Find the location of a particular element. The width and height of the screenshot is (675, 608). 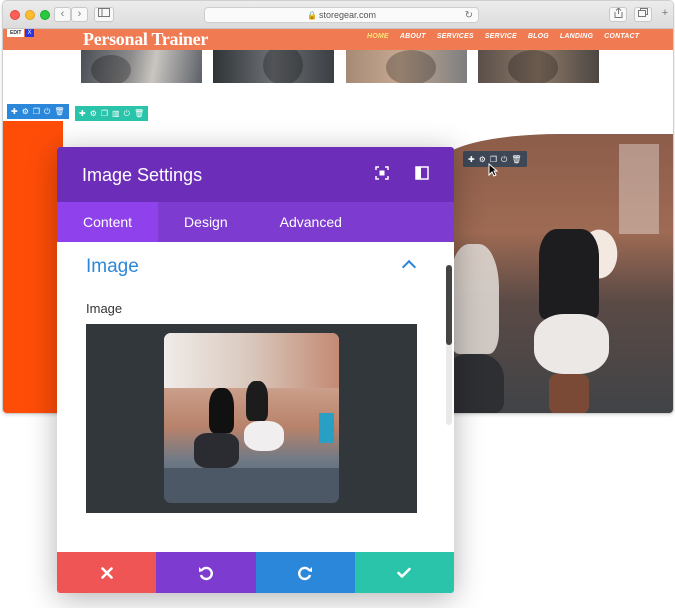

plus-icon: + is located at coordinates (665, 13).